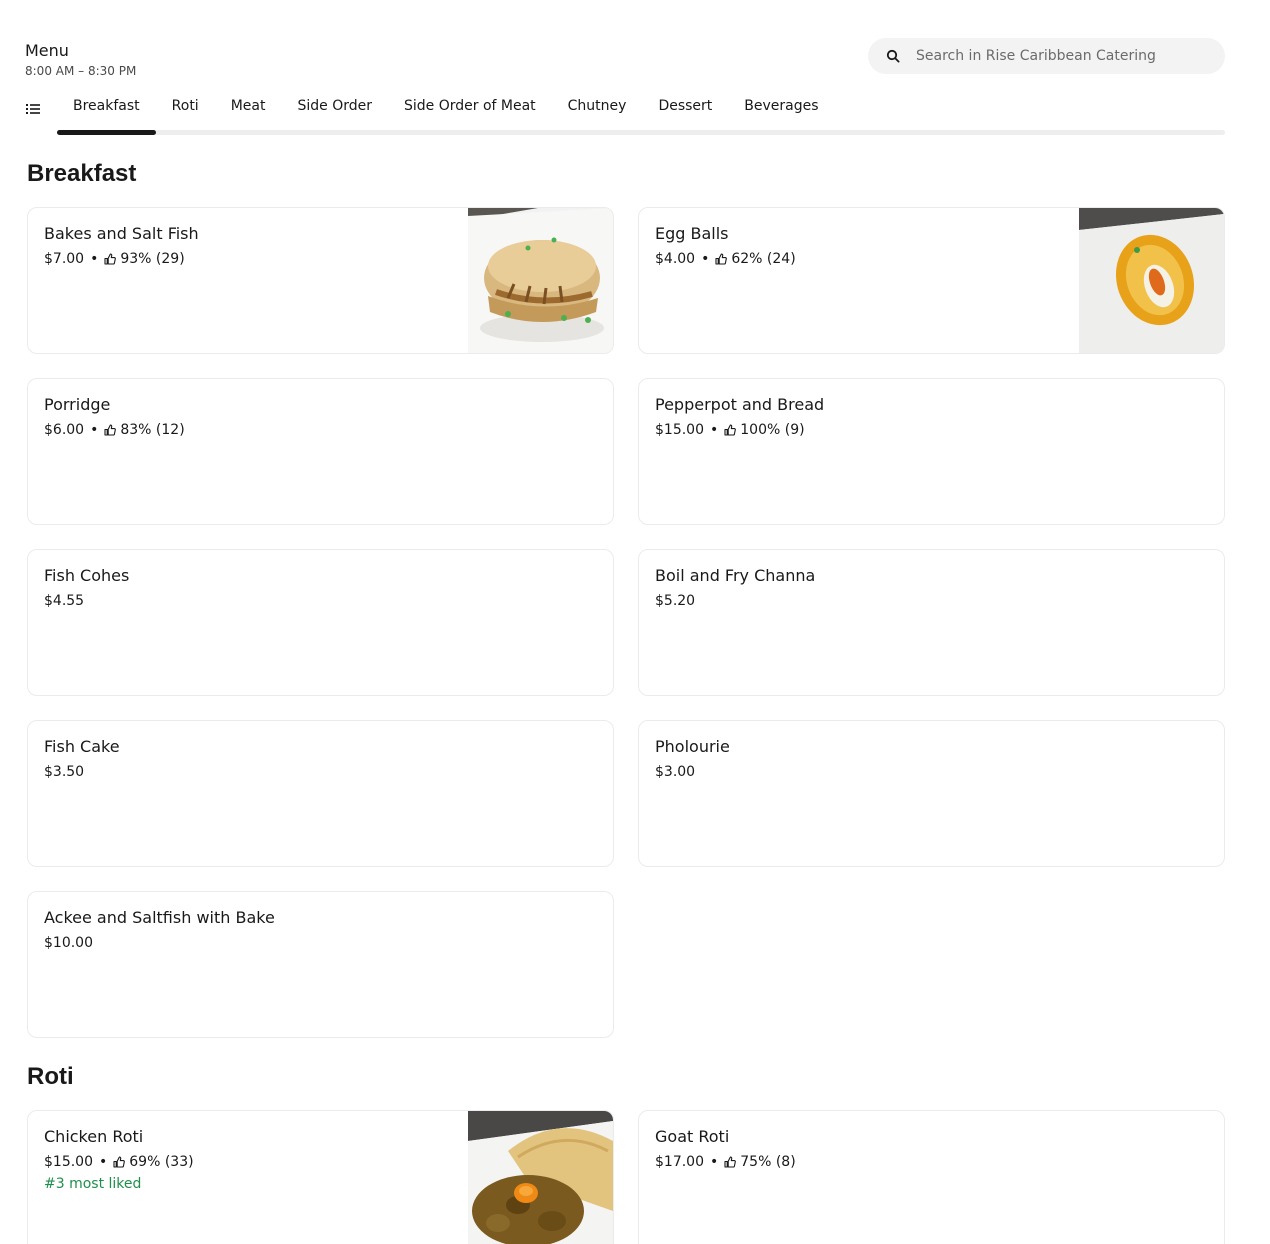  I want to click on menu-item-card: Boil and Fry Channa $5.20, so click(931, 622).